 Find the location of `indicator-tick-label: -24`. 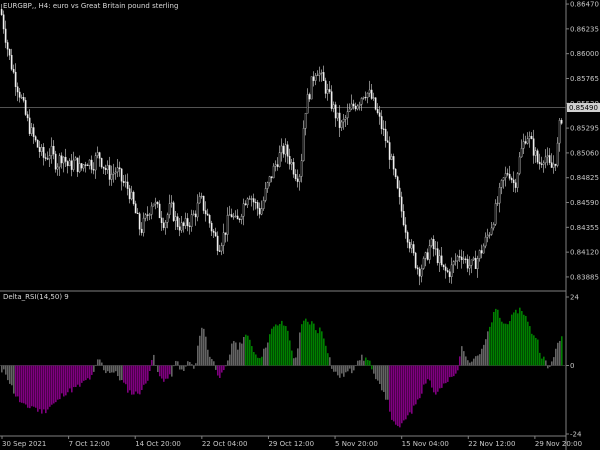

indicator-tick-label: -24 is located at coordinates (576, 435).